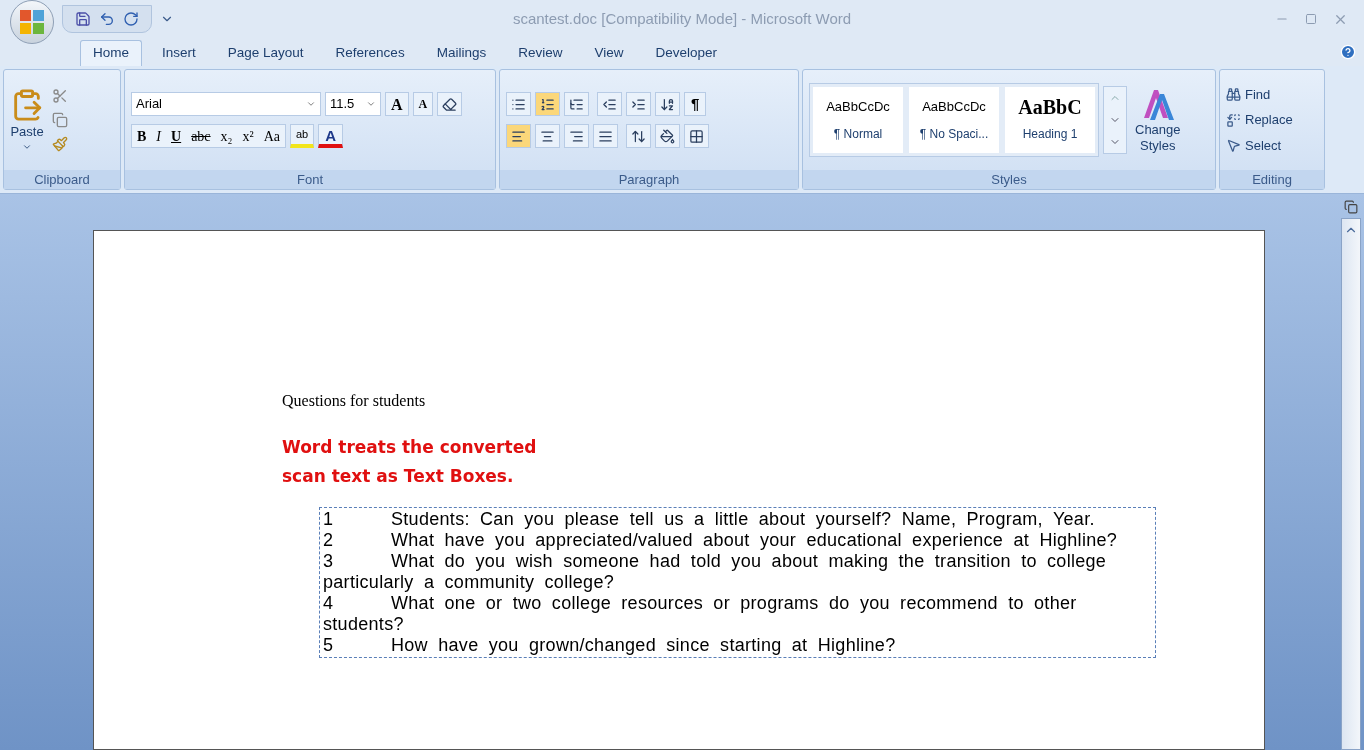  I want to click on borders-icon, so click(696, 136).